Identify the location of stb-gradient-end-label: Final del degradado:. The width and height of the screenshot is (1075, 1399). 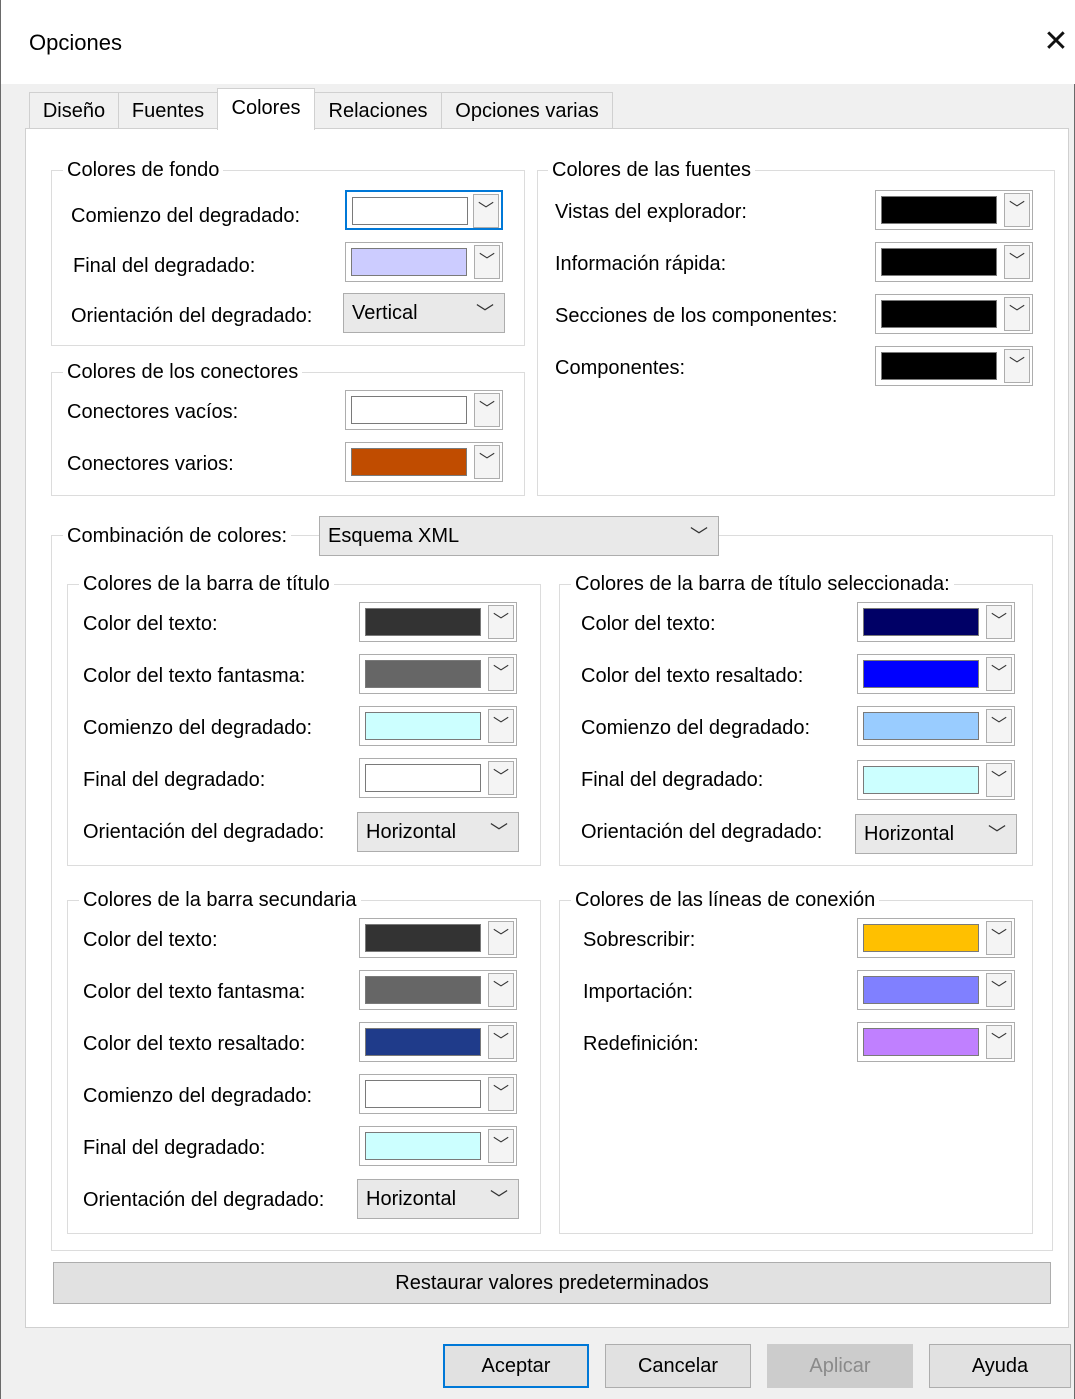
(672, 780).